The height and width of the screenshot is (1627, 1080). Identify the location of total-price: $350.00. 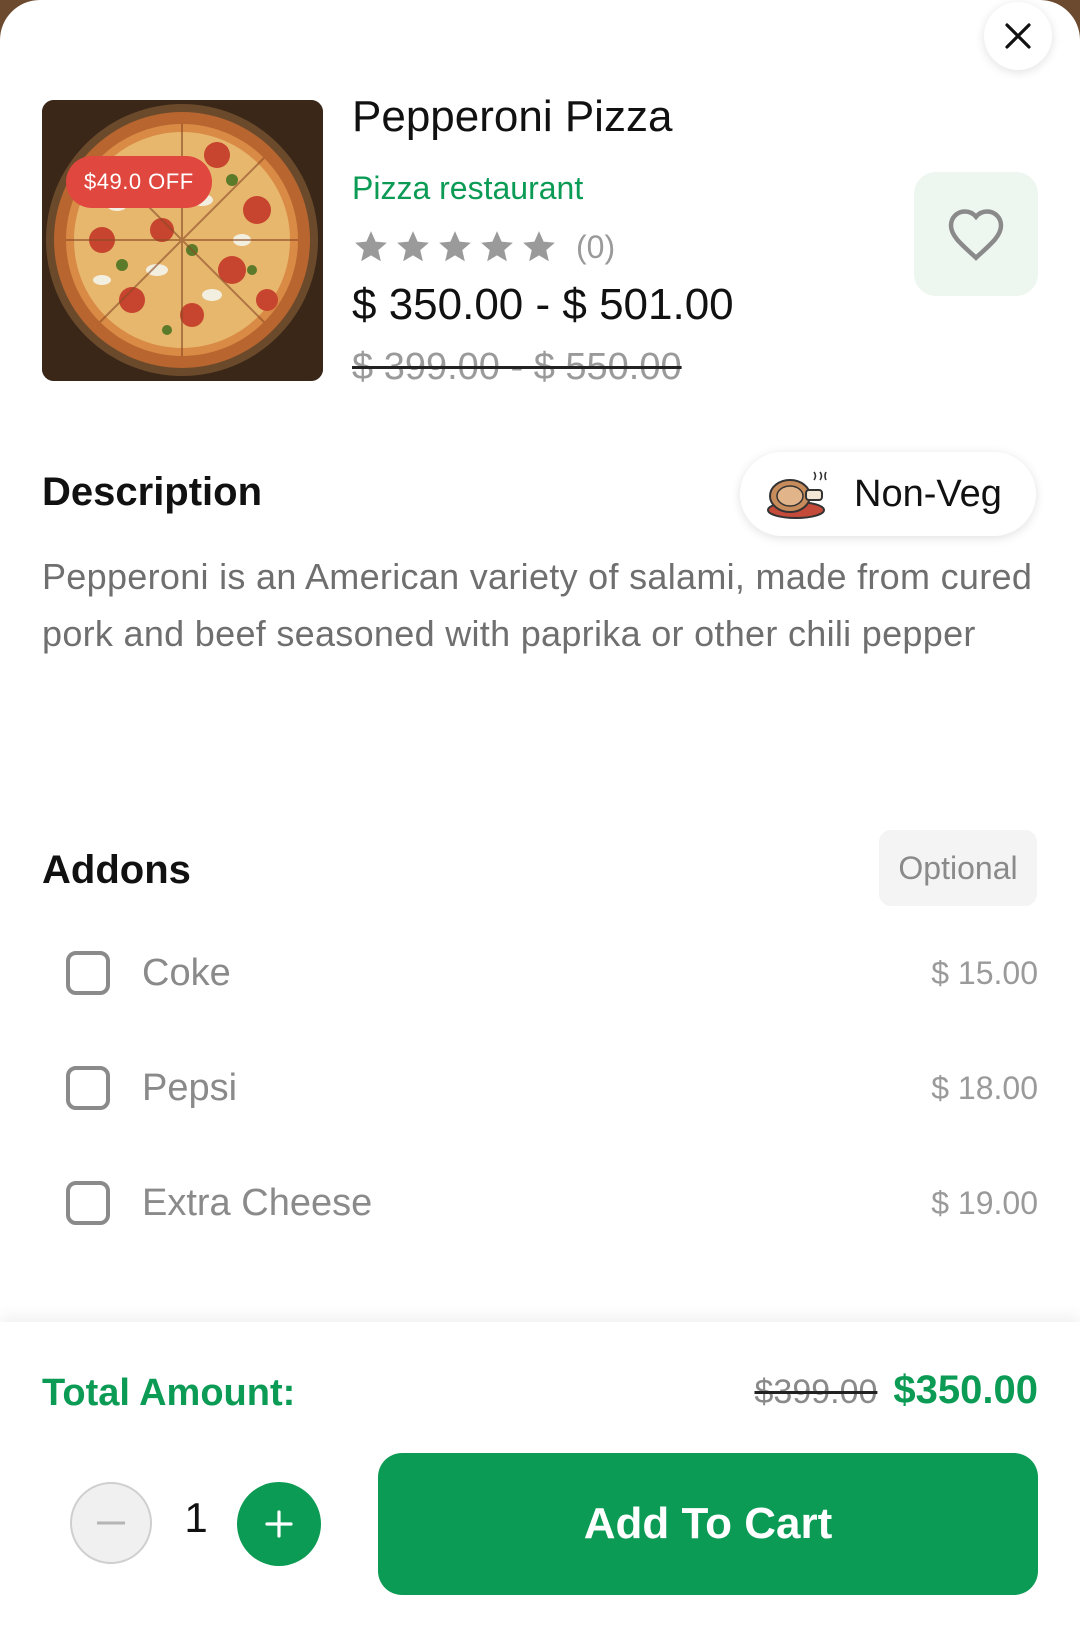
(965, 1390).